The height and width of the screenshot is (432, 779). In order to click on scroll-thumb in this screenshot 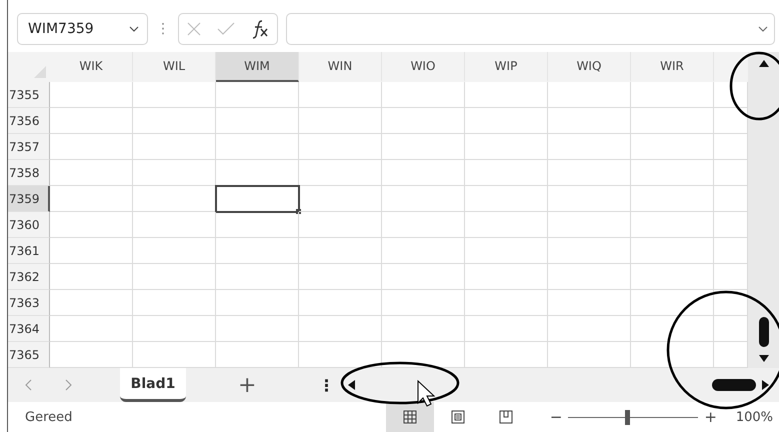, I will do `click(763, 332)`.